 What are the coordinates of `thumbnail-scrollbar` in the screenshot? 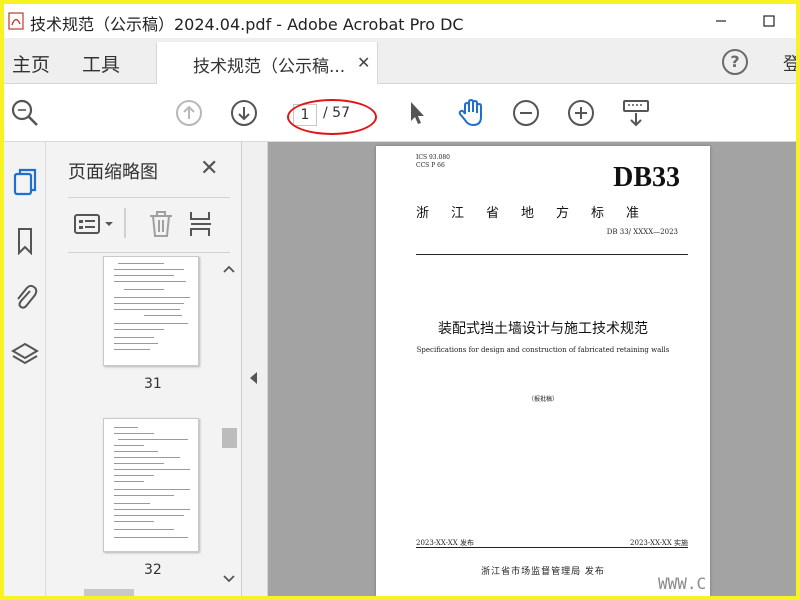 It's located at (229, 423).